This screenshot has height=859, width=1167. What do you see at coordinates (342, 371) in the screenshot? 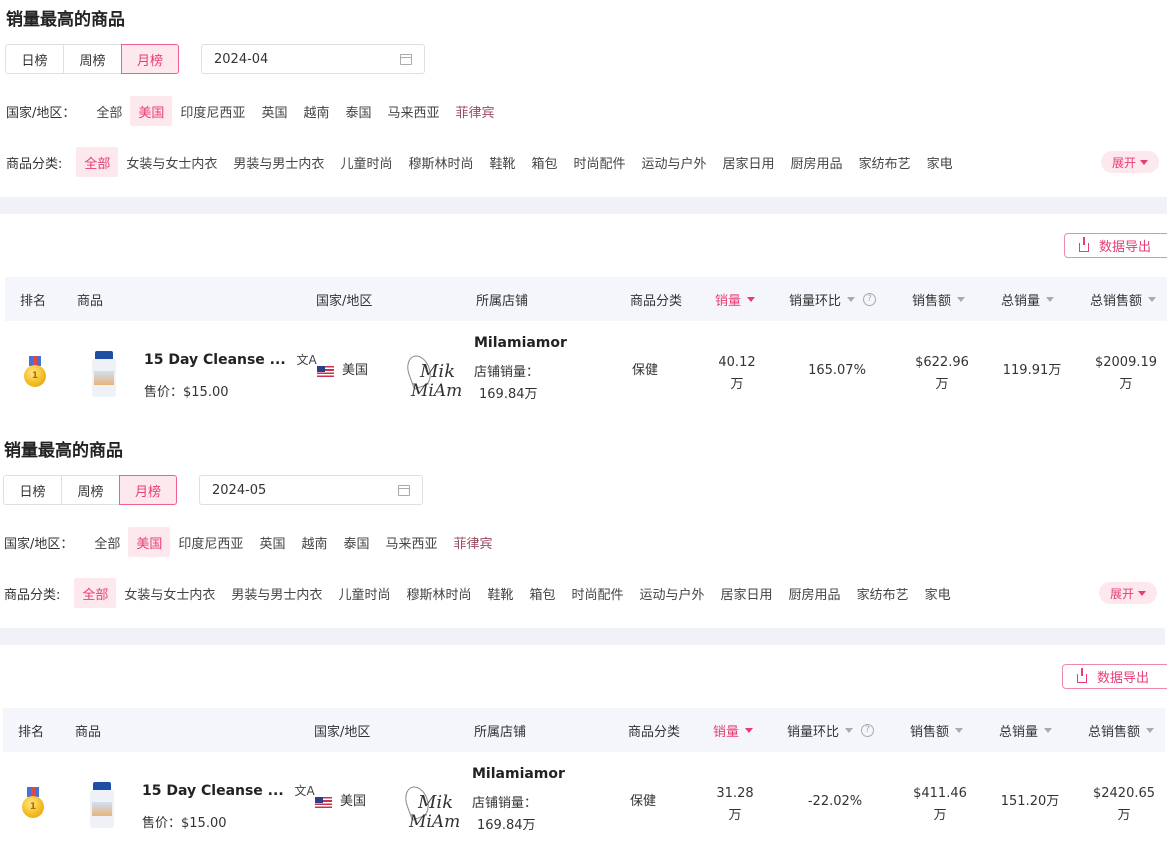
I see `country-cell: 美国` at bounding box center [342, 371].